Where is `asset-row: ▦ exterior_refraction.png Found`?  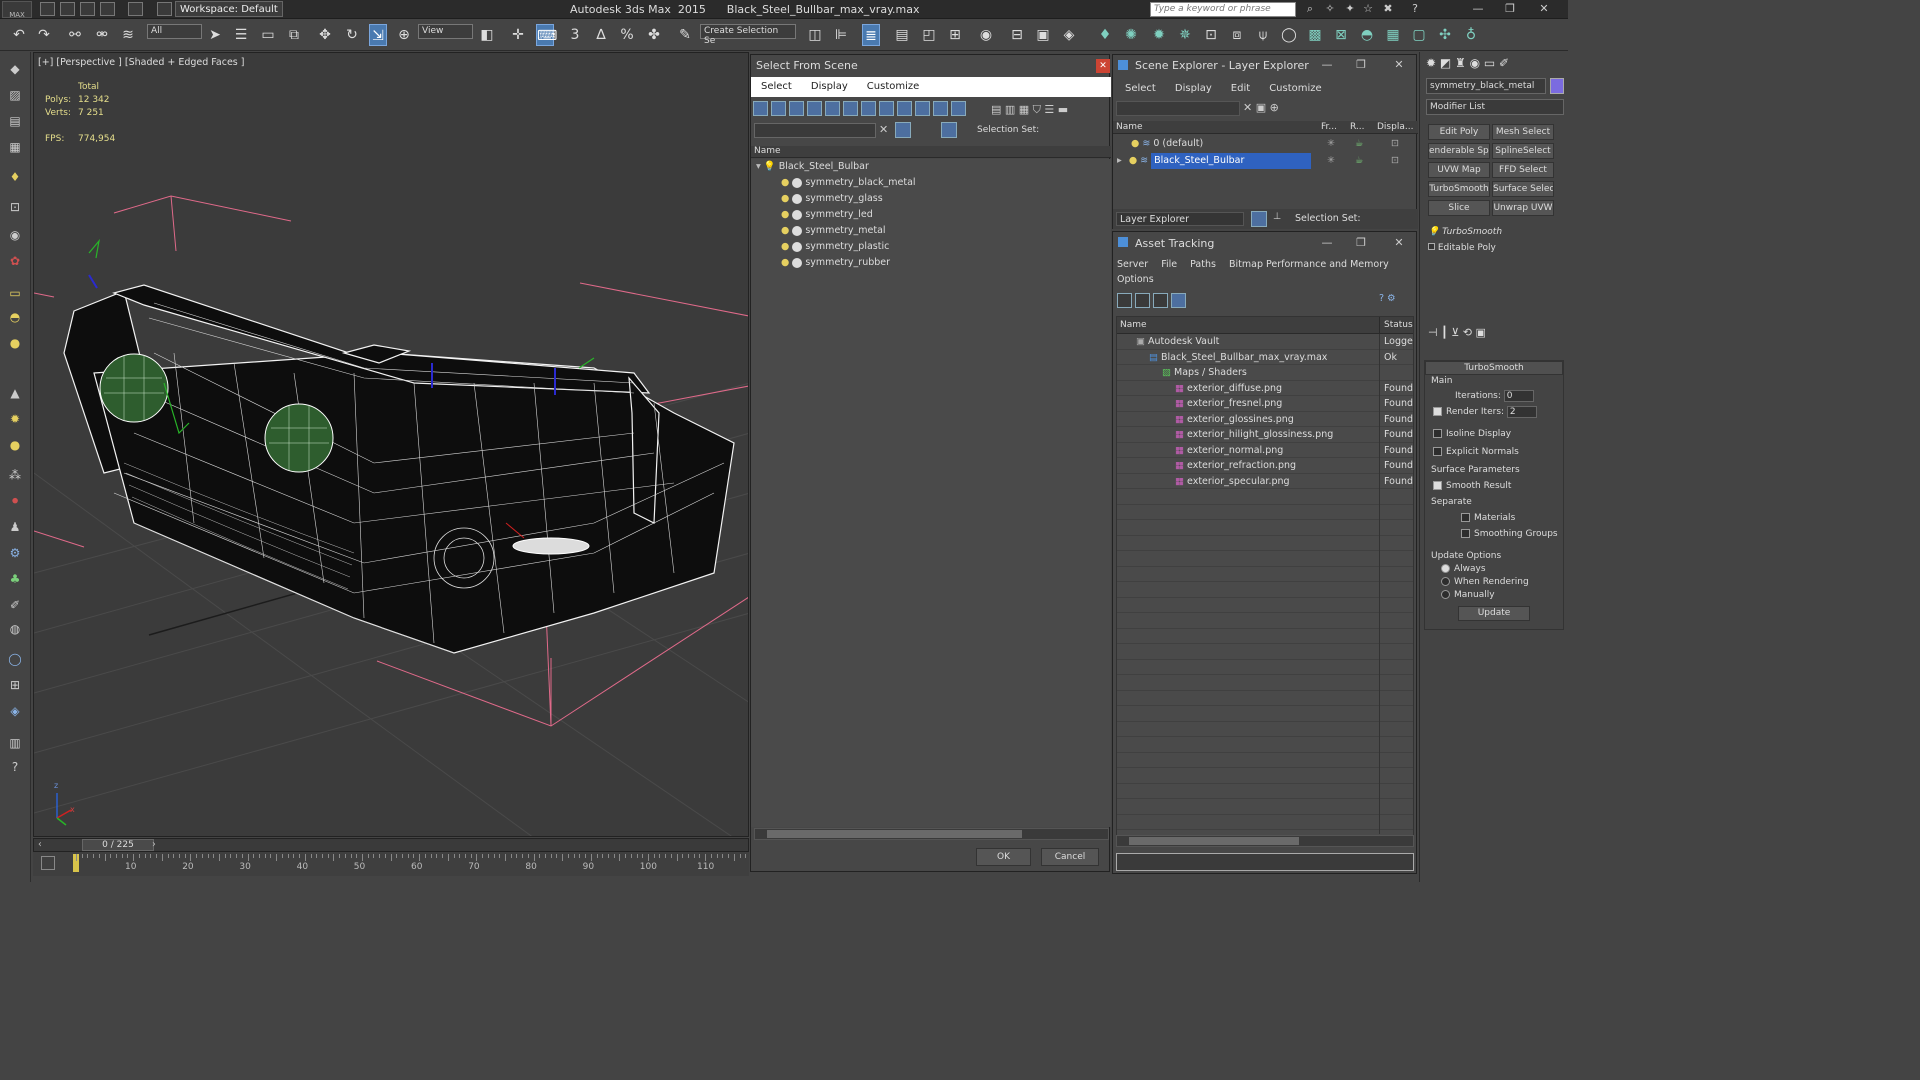 asset-row: ▦ exterior_refraction.png Found is located at coordinates (1265, 466).